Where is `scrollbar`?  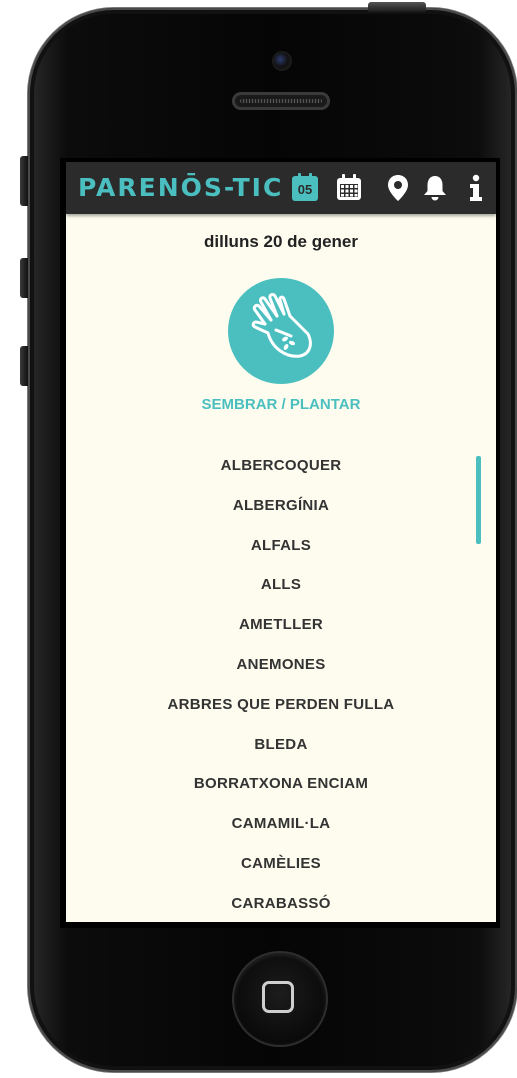
scrollbar is located at coordinates (478, 500).